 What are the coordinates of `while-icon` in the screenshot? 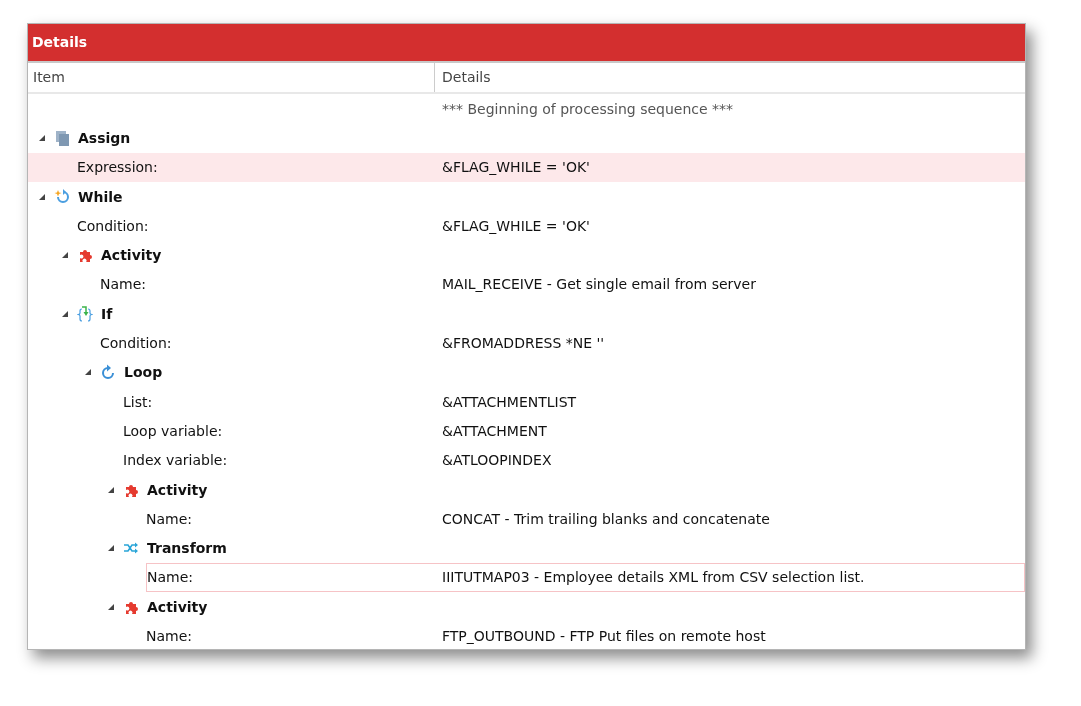 It's located at (62, 196).